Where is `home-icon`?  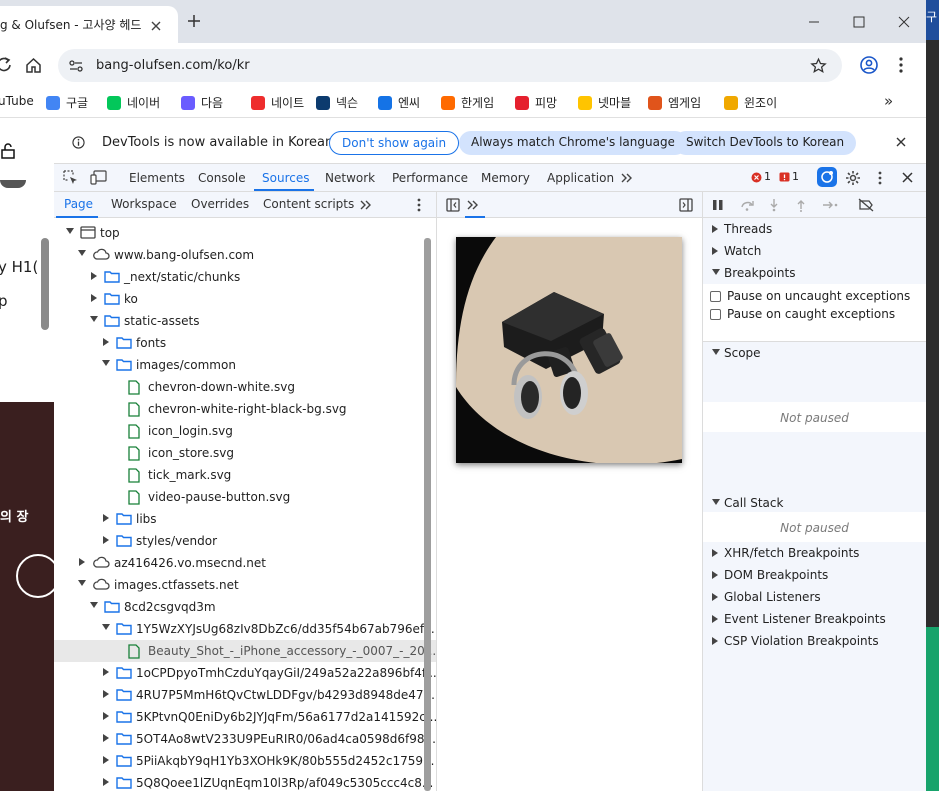 home-icon is located at coordinates (33, 65).